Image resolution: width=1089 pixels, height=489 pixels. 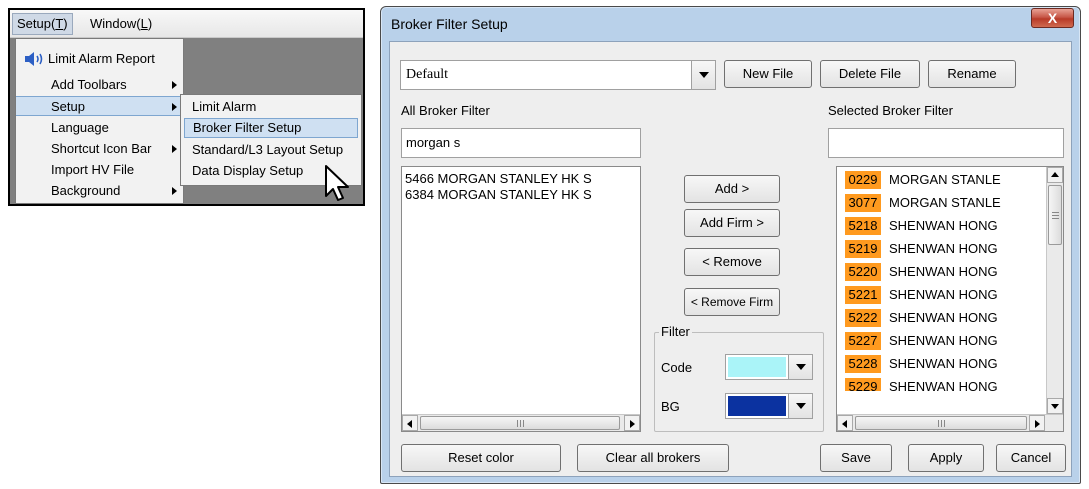 What do you see at coordinates (1055, 175) in the screenshot?
I see `scroll-up-icon` at bounding box center [1055, 175].